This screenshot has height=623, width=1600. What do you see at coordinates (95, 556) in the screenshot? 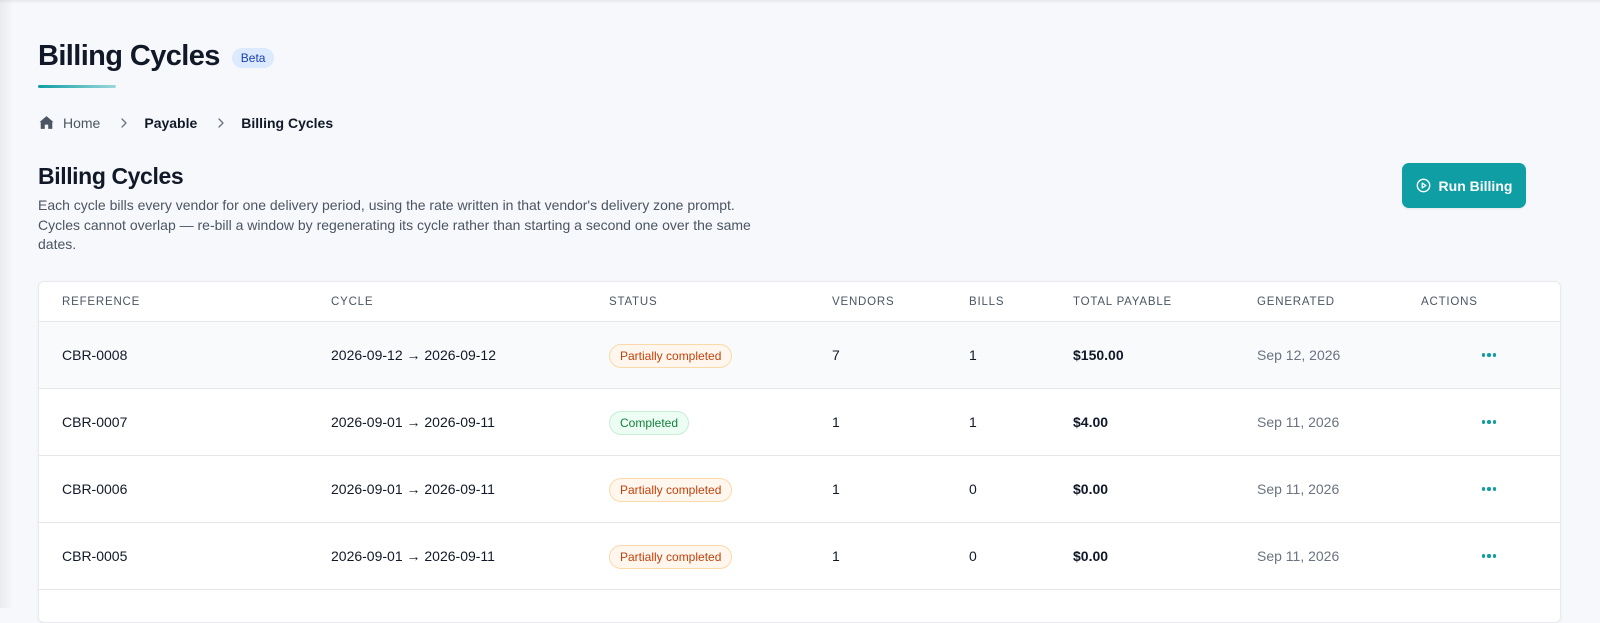
I see `cell-reference: CBR-0005` at bounding box center [95, 556].